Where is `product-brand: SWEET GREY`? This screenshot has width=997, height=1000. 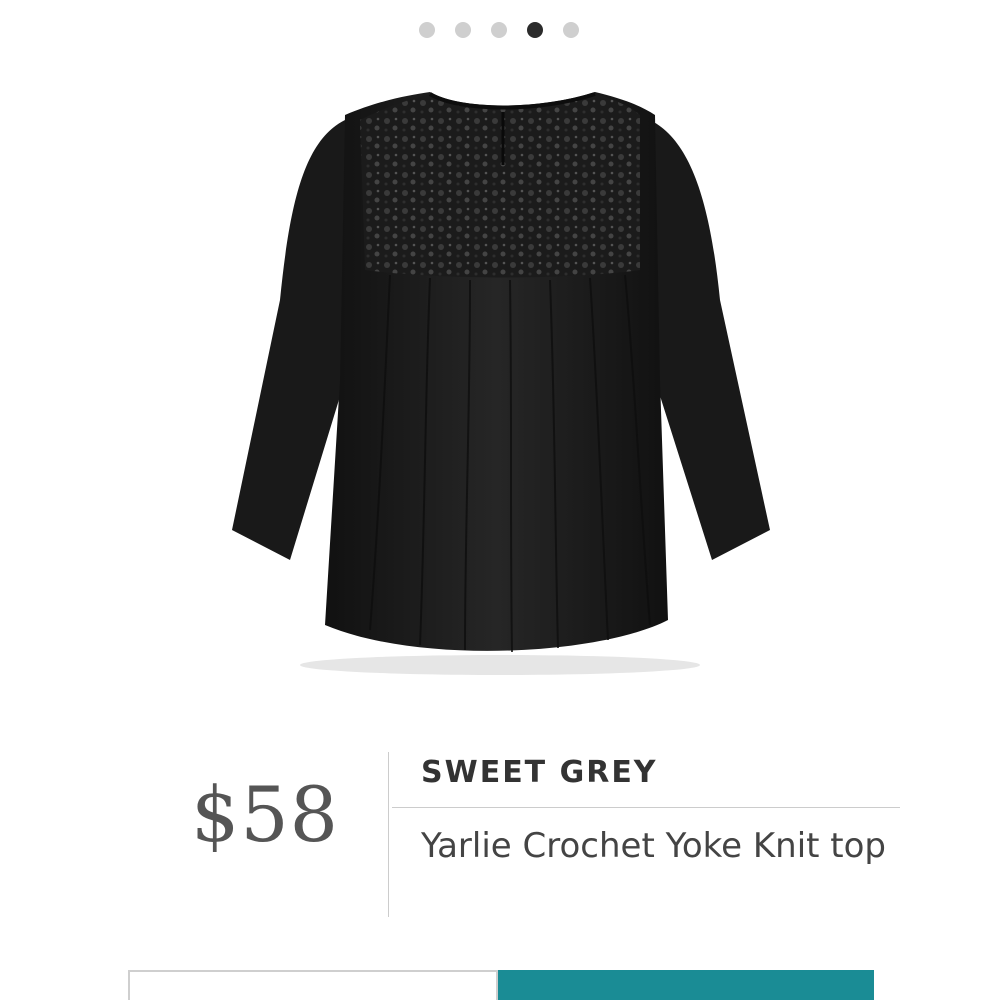 product-brand: SWEET GREY is located at coordinates (539, 772).